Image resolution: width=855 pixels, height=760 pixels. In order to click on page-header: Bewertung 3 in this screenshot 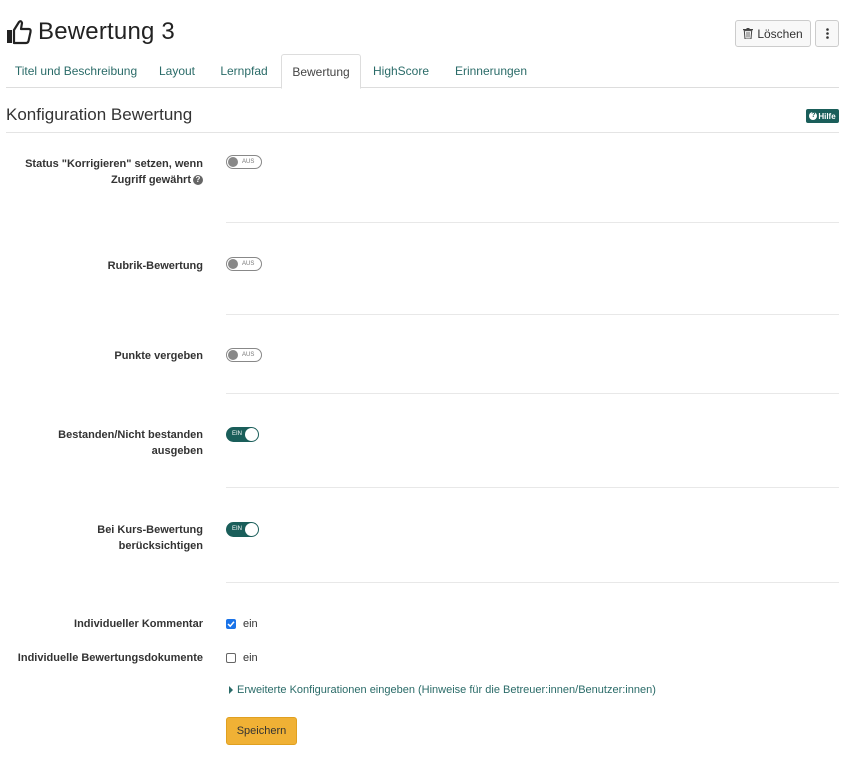, I will do `click(90, 32)`.